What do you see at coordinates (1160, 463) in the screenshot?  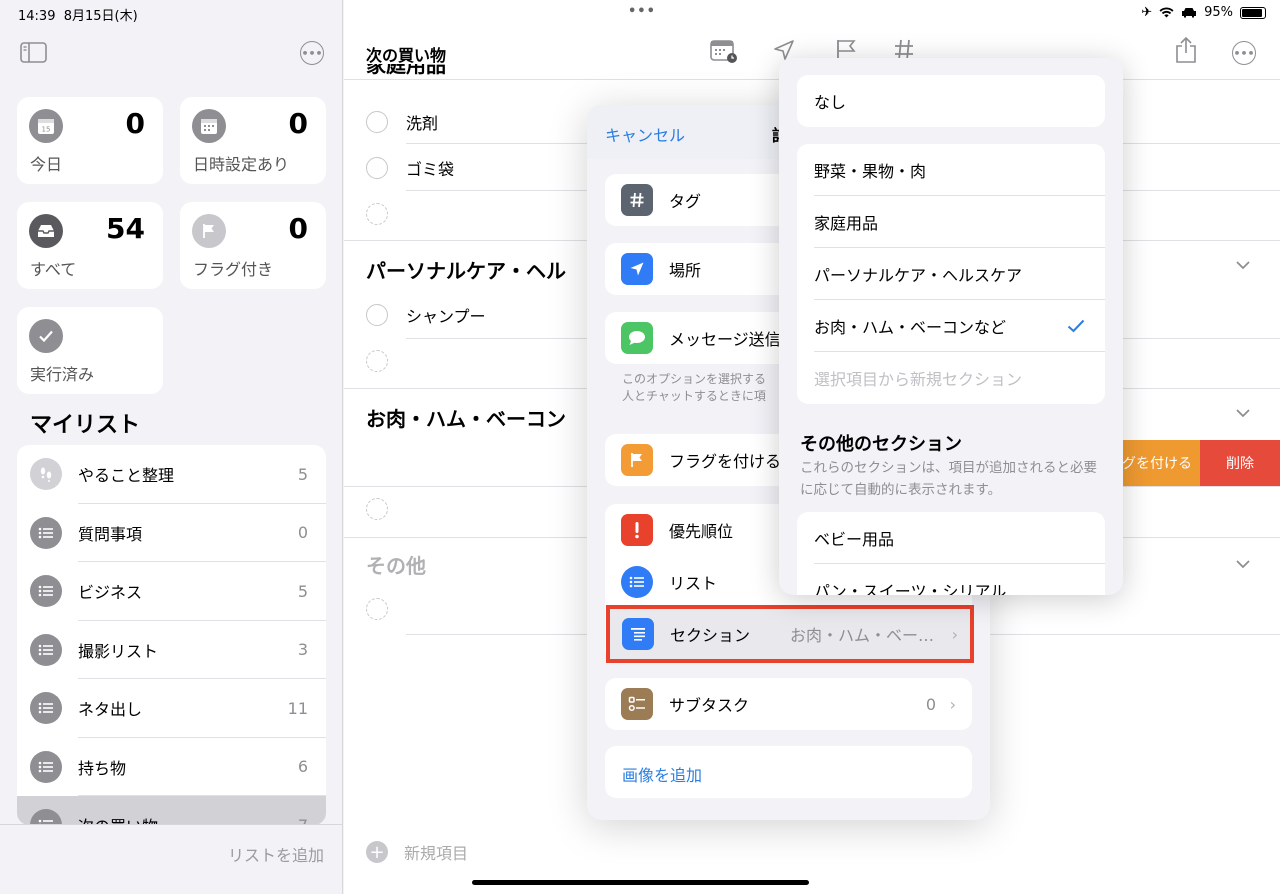 I see `swipe-flag-button: グを付ける` at bounding box center [1160, 463].